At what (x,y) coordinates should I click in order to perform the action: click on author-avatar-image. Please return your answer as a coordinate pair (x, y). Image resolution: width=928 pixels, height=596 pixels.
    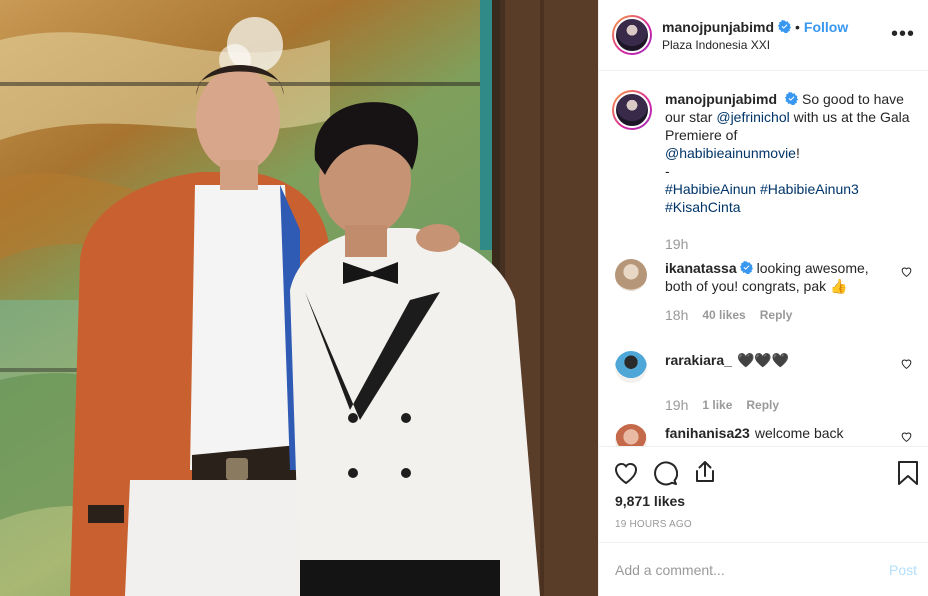
    Looking at the image, I should click on (632, 35).